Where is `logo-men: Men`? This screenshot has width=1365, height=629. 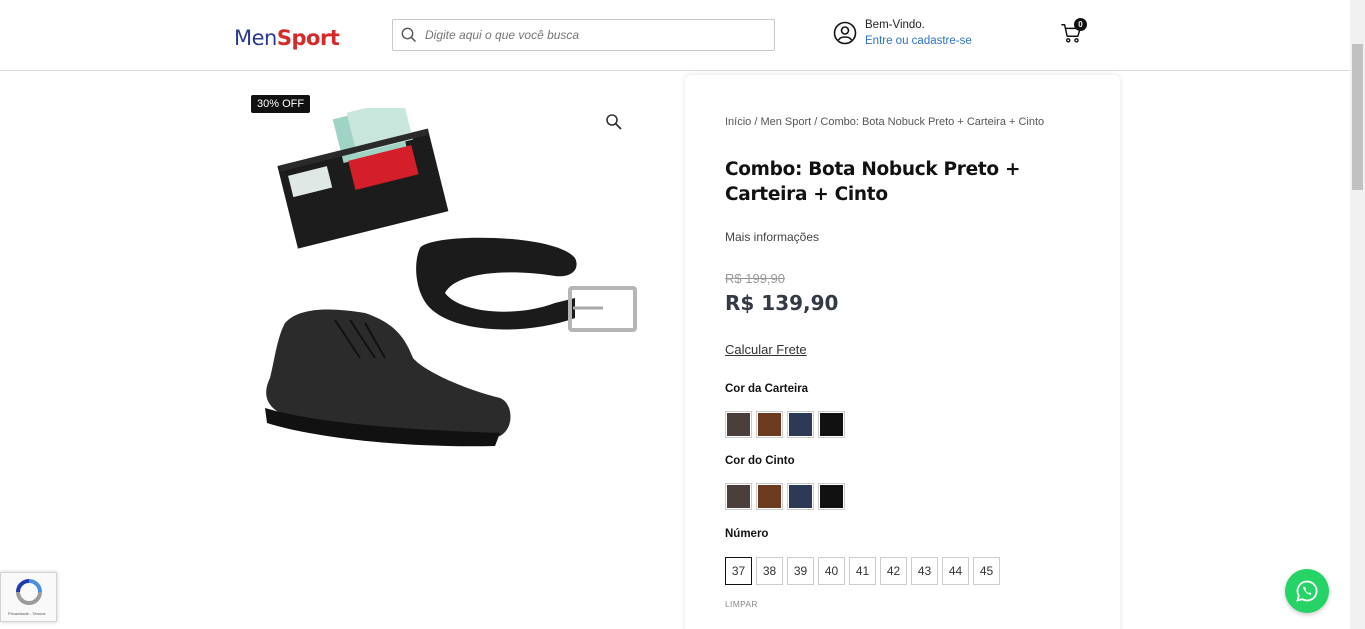
logo-men: Men is located at coordinates (255, 38).